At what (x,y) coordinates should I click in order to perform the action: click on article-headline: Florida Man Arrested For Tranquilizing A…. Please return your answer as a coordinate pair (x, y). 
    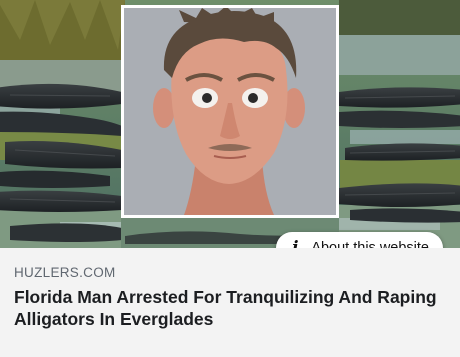
    Looking at the image, I should click on (225, 308).